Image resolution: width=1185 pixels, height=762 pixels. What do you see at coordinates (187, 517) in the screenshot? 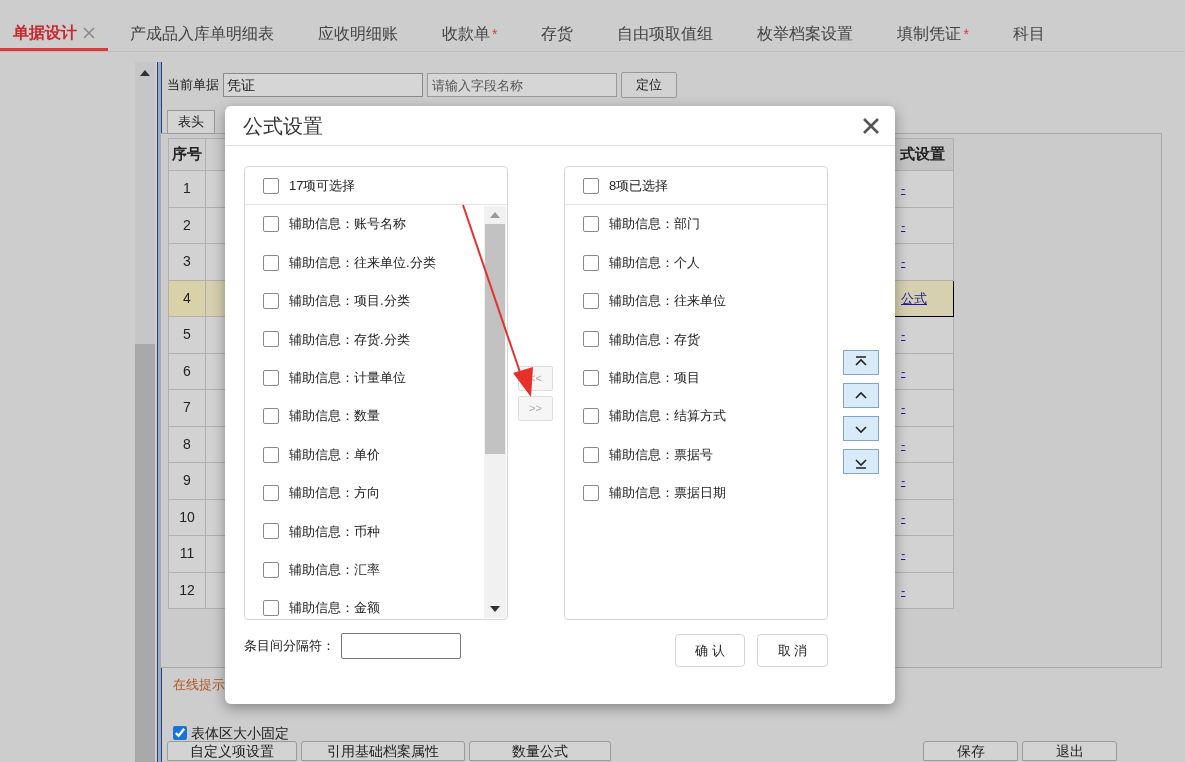
I see `table-cell: 10` at bounding box center [187, 517].